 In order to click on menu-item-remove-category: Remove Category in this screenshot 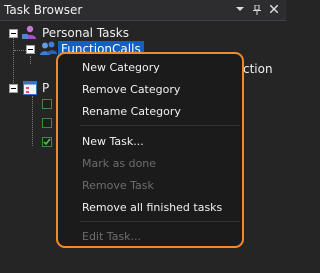, I will do `click(131, 90)`.